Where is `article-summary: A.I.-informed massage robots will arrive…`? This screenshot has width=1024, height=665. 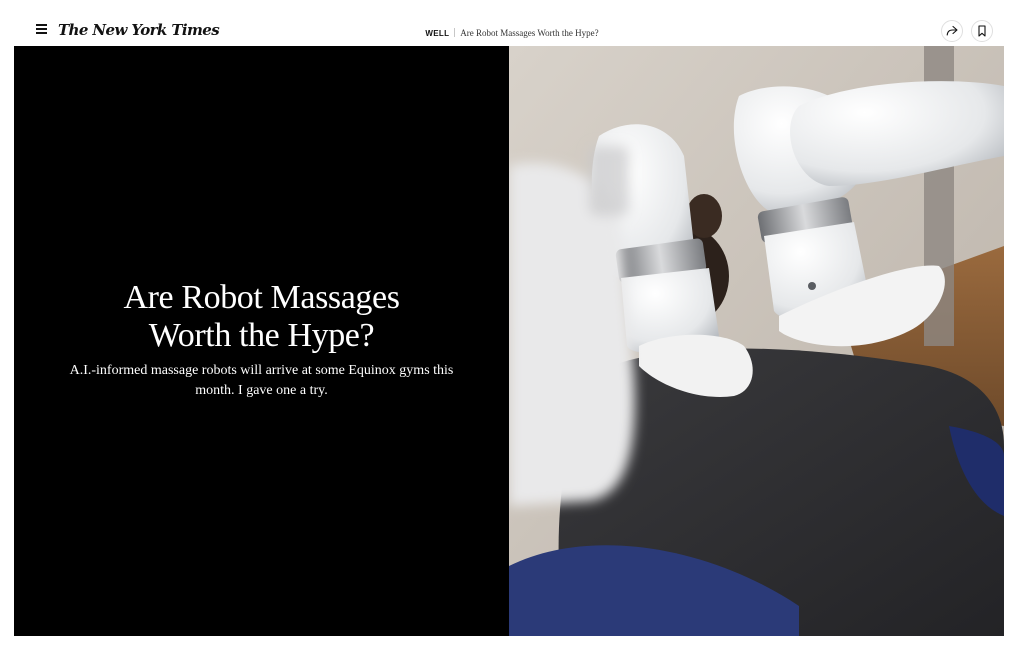
article-summary: A.I.-informed massage robots will arrive… is located at coordinates (261, 380).